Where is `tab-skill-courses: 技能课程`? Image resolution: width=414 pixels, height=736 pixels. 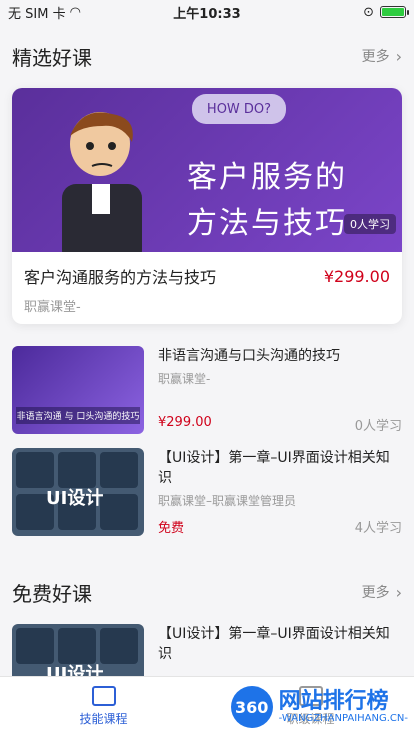 tab-skill-courses: 技能课程 is located at coordinates (103, 706).